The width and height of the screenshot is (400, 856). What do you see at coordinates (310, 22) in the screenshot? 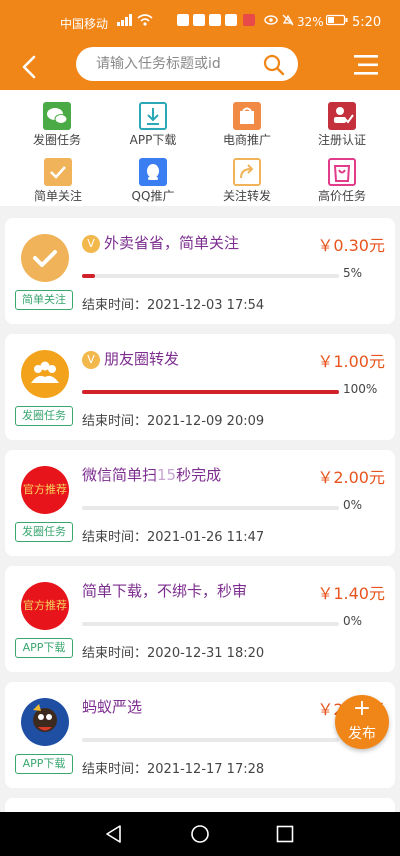
I see `battery-percentage: 32%` at bounding box center [310, 22].